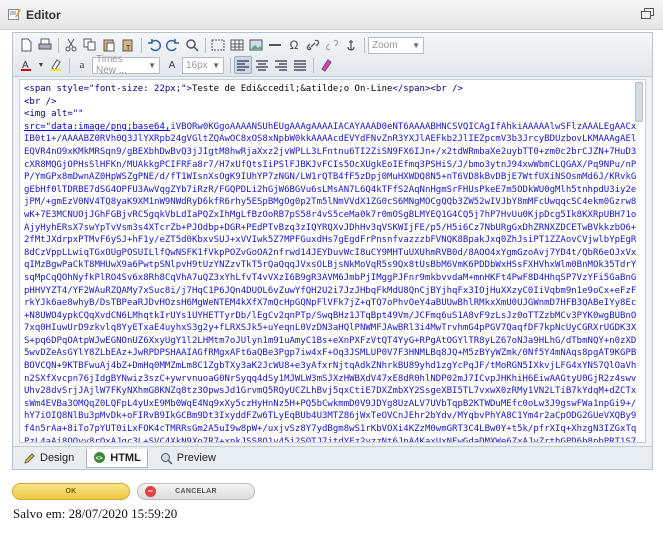 This screenshot has height=546, width=663. What do you see at coordinates (125, 457) in the screenshot?
I see `tab-html-label: HTML` at bounding box center [125, 457].